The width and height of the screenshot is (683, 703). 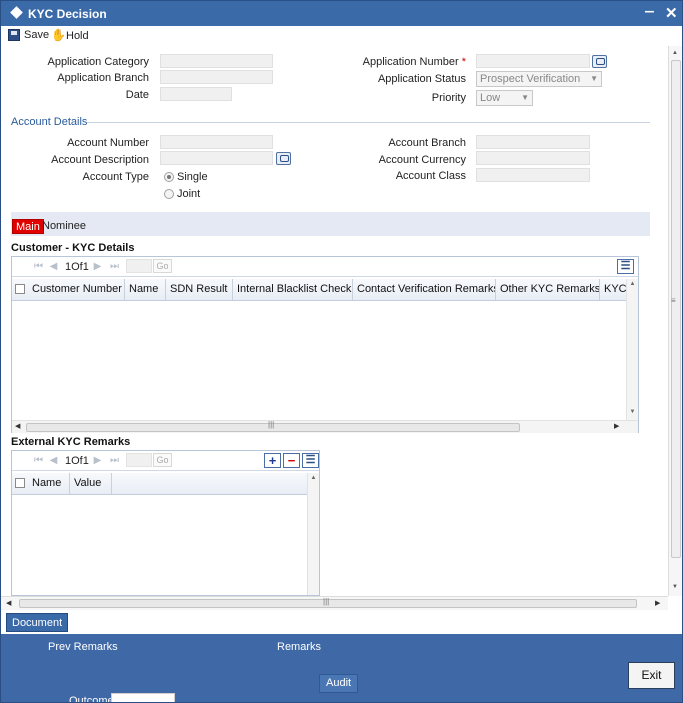 What do you see at coordinates (49, 122) in the screenshot?
I see `account-details-section-title: Account Details` at bounding box center [49, 122].